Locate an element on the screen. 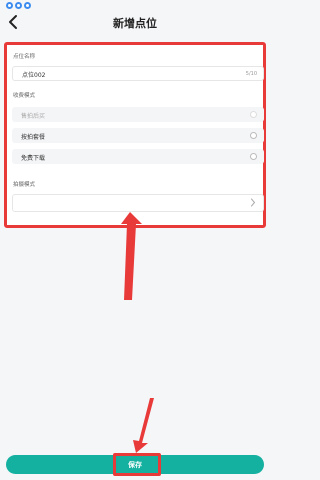  page-title: 新增点位 is located at coordinates (135, 23).